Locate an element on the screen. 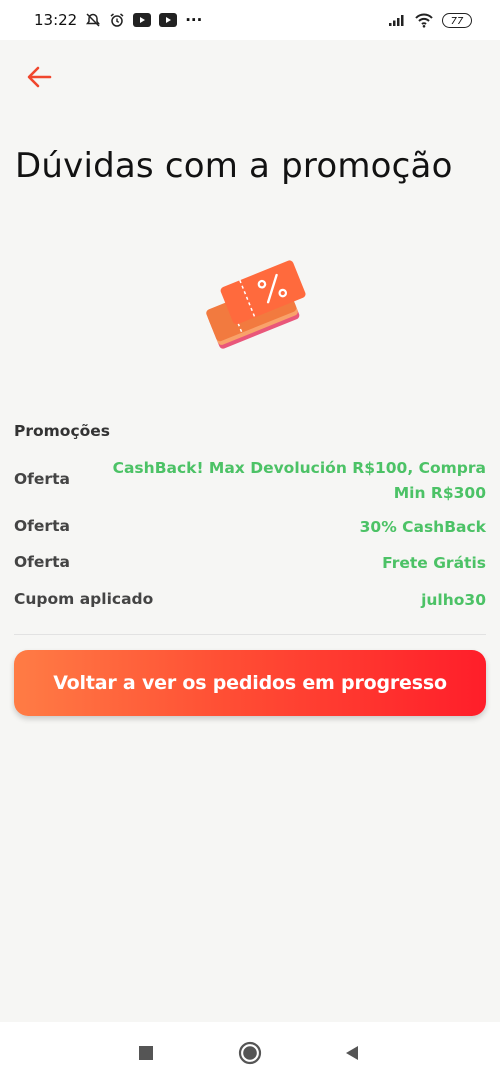 The height and width of the screenshot is (1082, 500). more-notifications-icon: ··· is located at coordinates (194, 20).